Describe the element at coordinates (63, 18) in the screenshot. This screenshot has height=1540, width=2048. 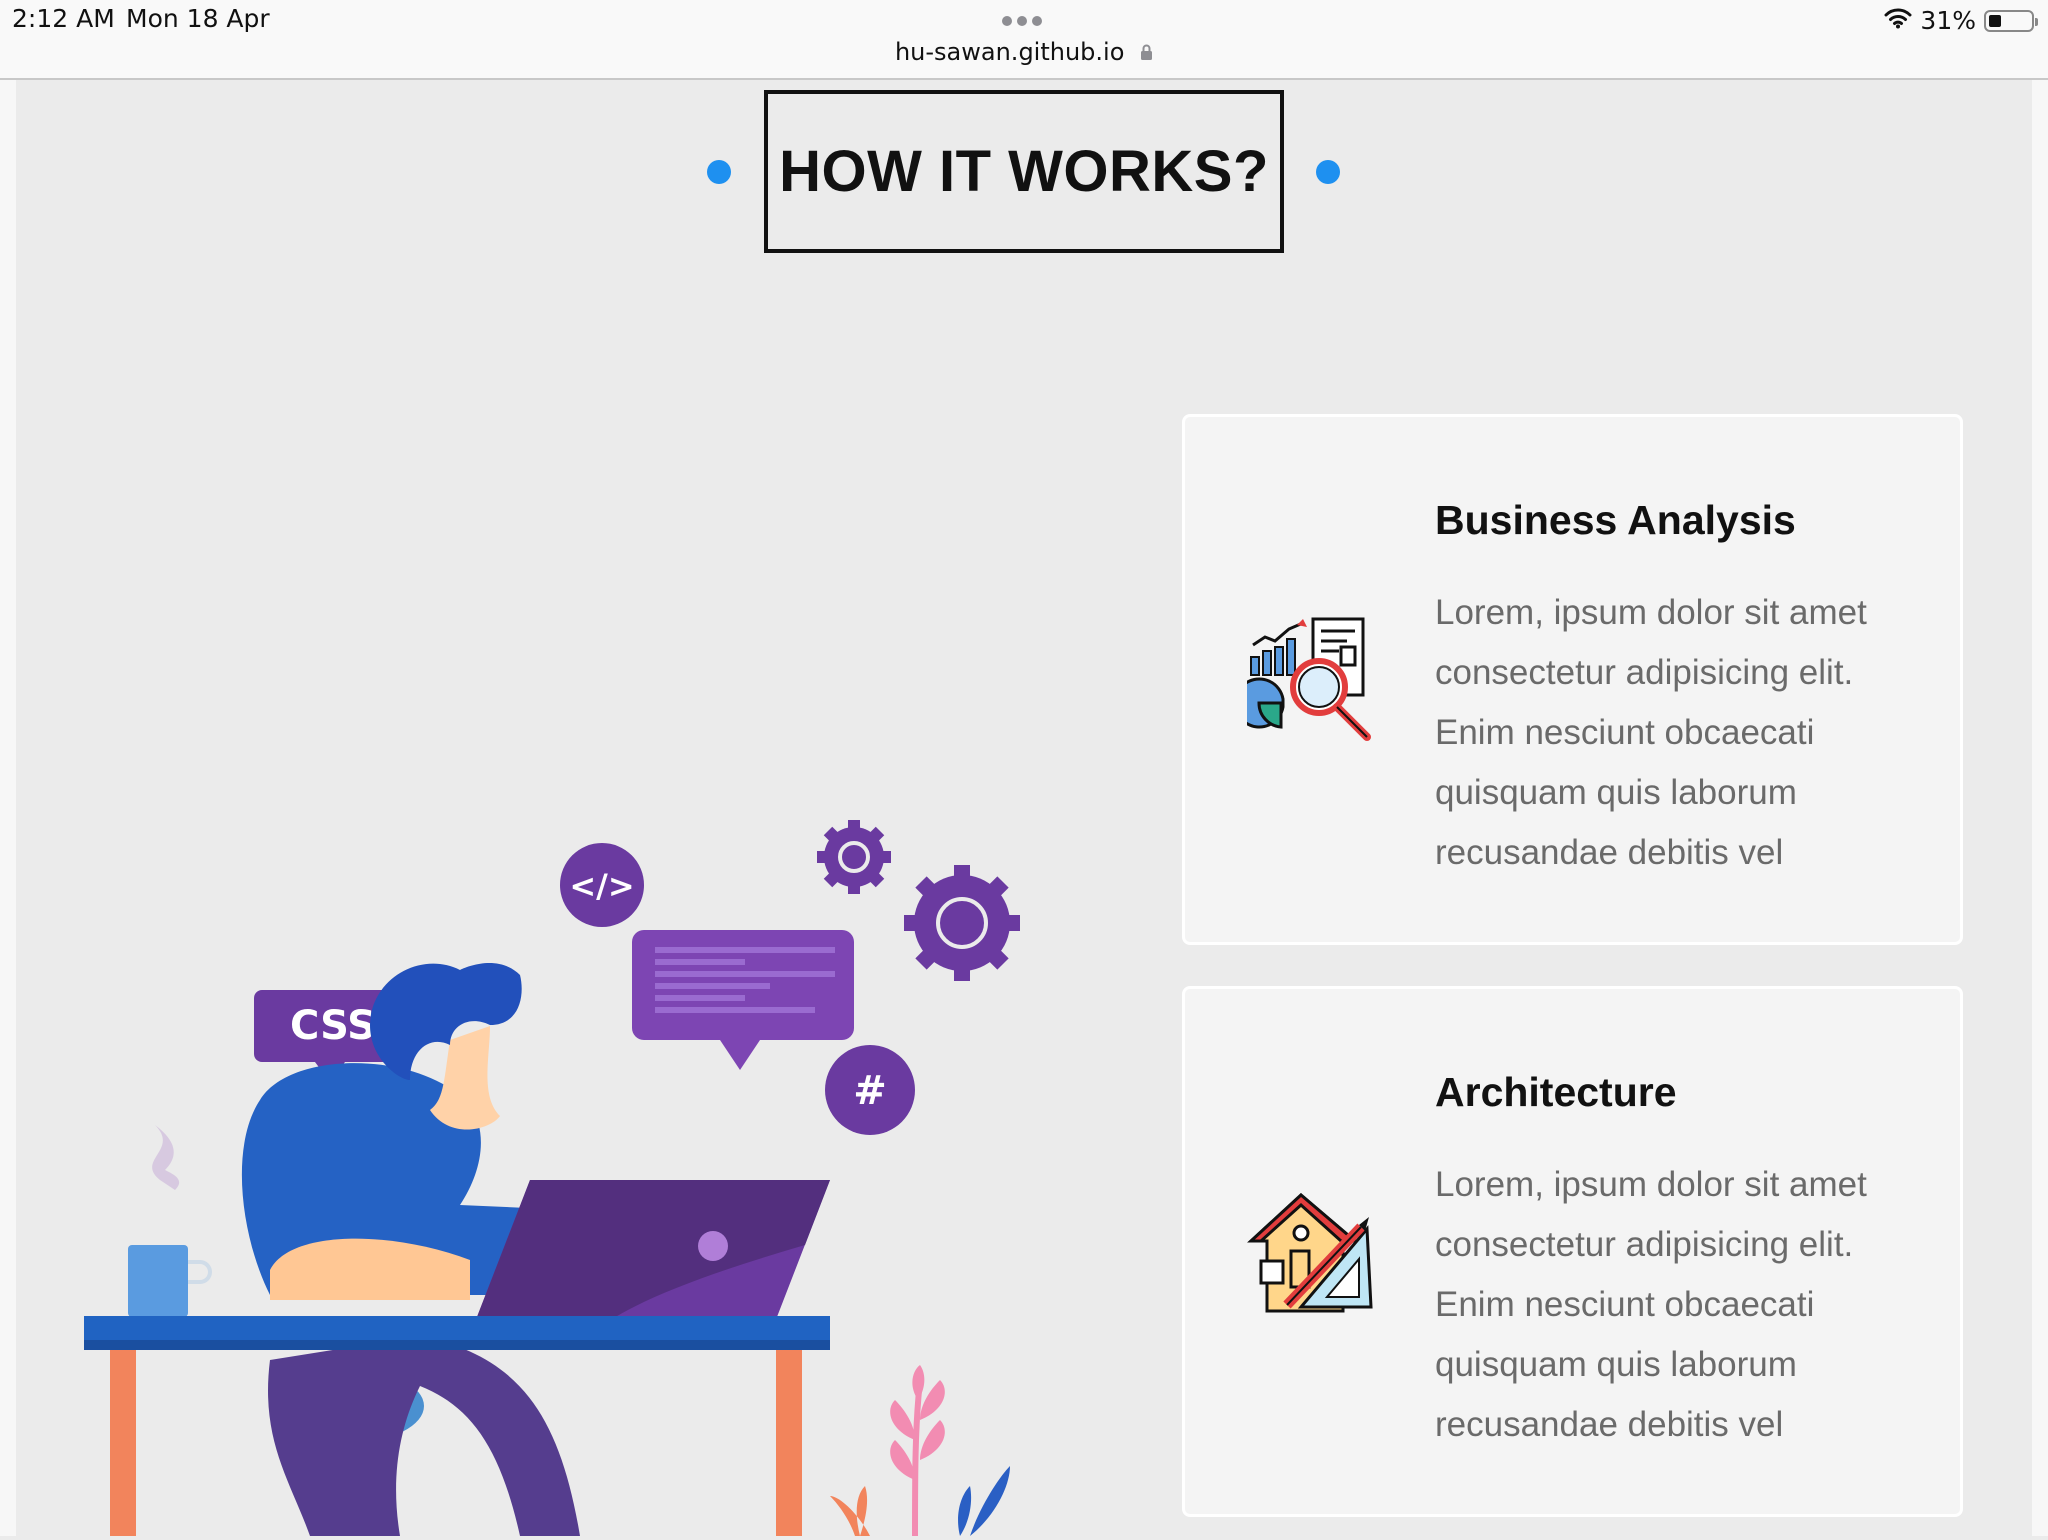
I see `status-time: 2:12 AM` at that location.